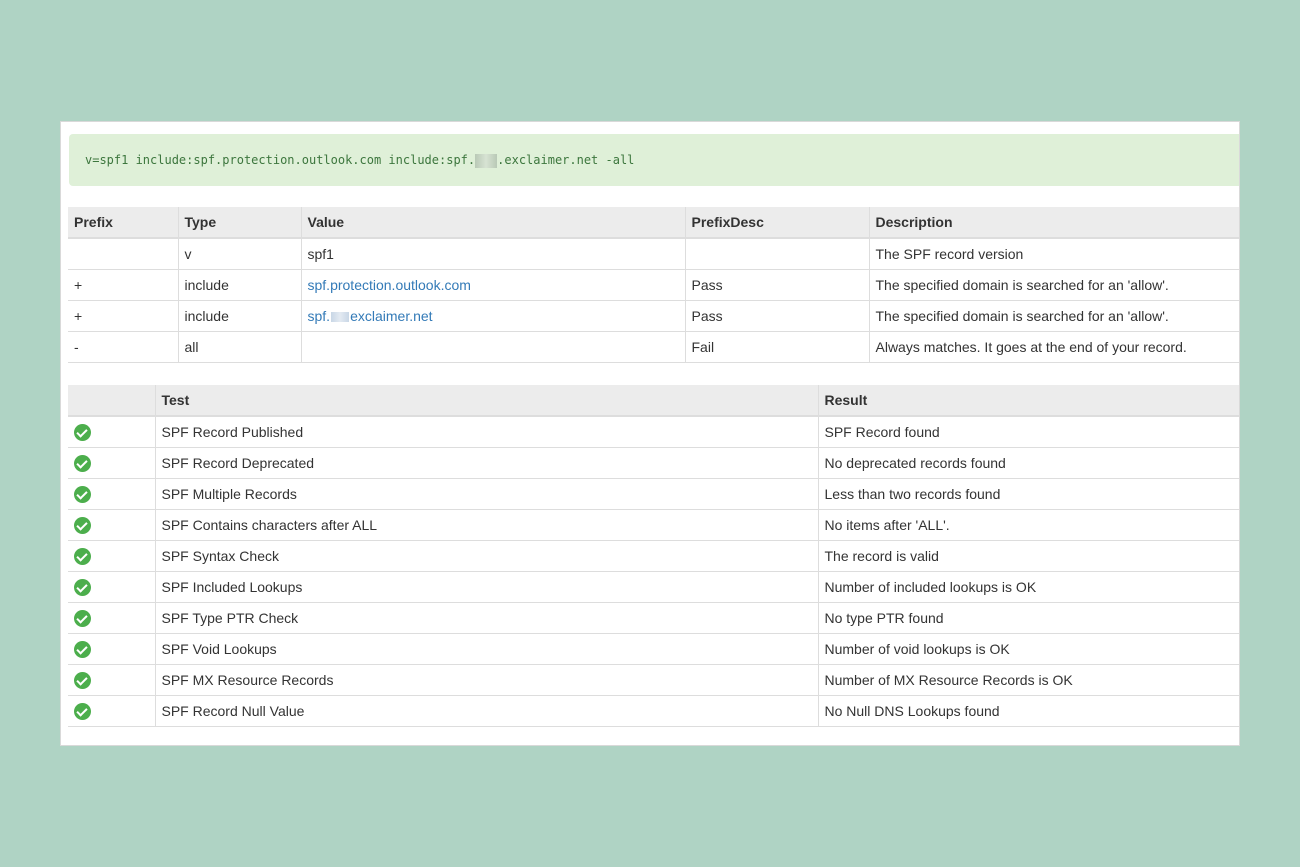 Image resolution: width=1300 pixels, height=867 pixels. What do you see at coordinates (239, 254) in the screenshot?
I see `cell-type: v` at bounding box center [239, 254].